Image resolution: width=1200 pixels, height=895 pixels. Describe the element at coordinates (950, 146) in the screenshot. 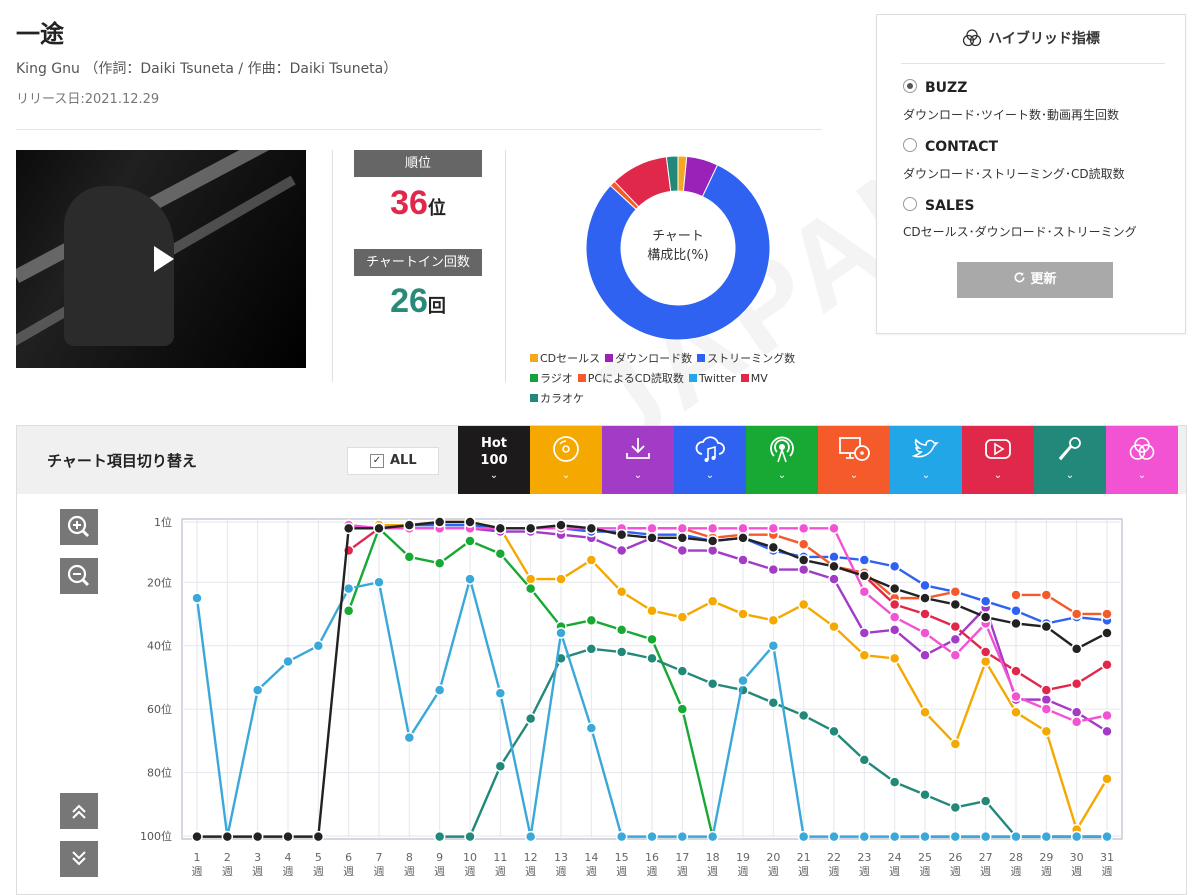

I see `radio-contact: CONTACT` at that location.